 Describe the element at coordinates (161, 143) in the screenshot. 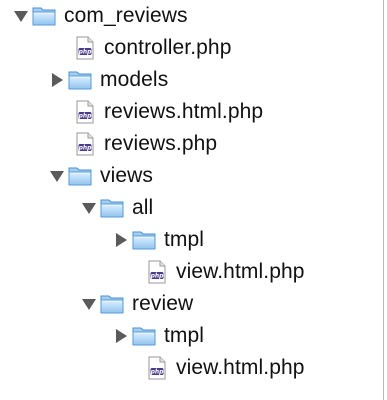

I see `tree-item-label: reviews.php` at that location.